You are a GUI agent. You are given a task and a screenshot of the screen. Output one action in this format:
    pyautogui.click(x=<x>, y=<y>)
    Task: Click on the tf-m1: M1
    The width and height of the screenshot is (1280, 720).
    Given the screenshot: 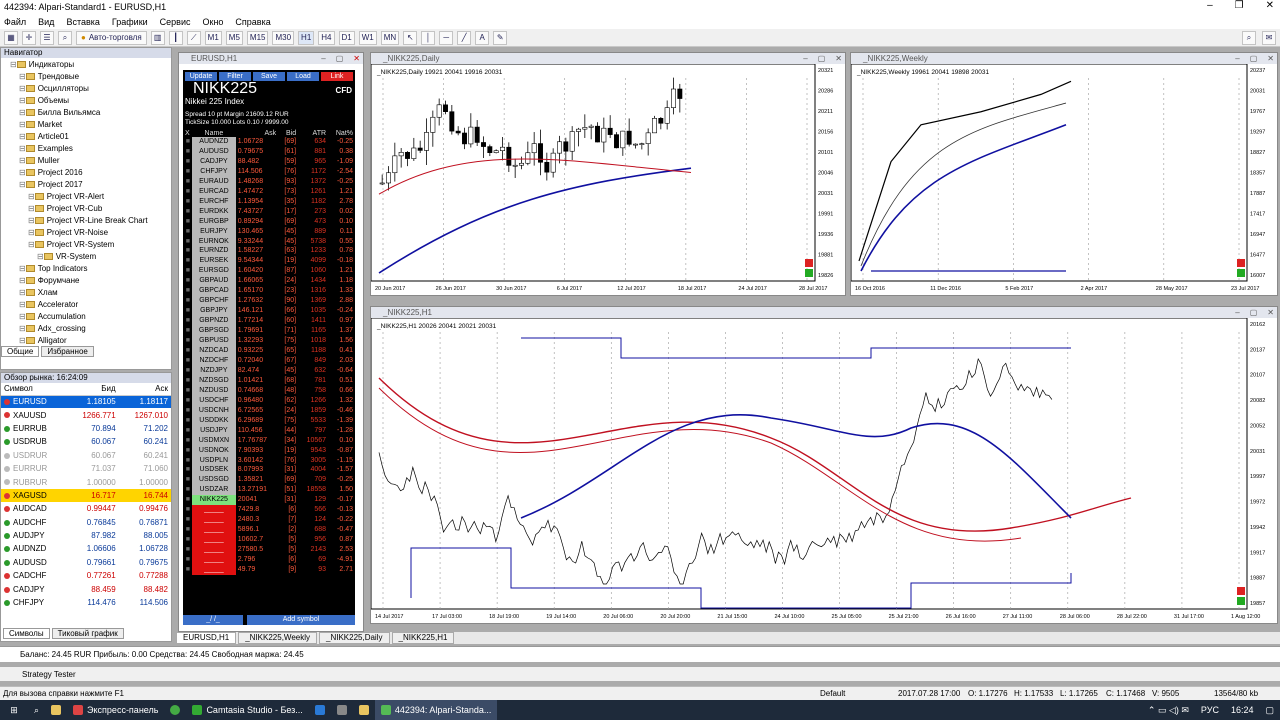 What is the action you would take?
    pyautogui.click(x=213, y=37)
    